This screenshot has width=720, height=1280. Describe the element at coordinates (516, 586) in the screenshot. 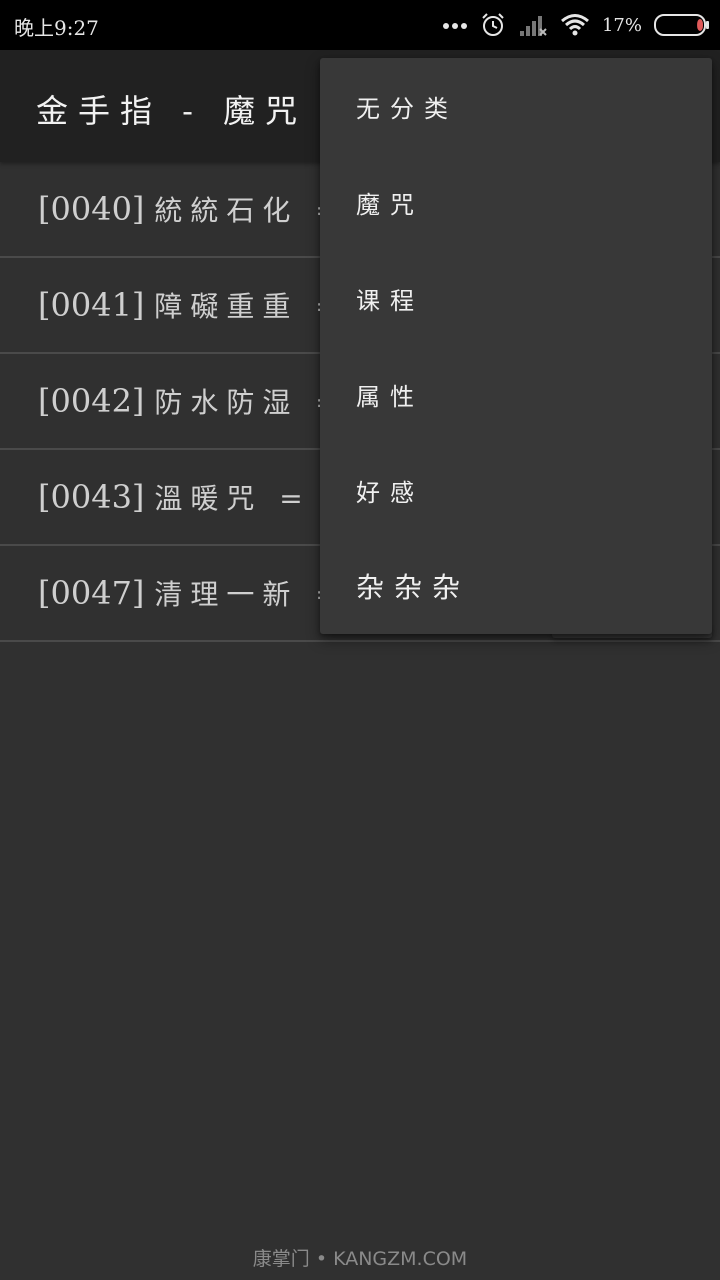

I see `menu-item-misc: 杂杂杂` at that location.